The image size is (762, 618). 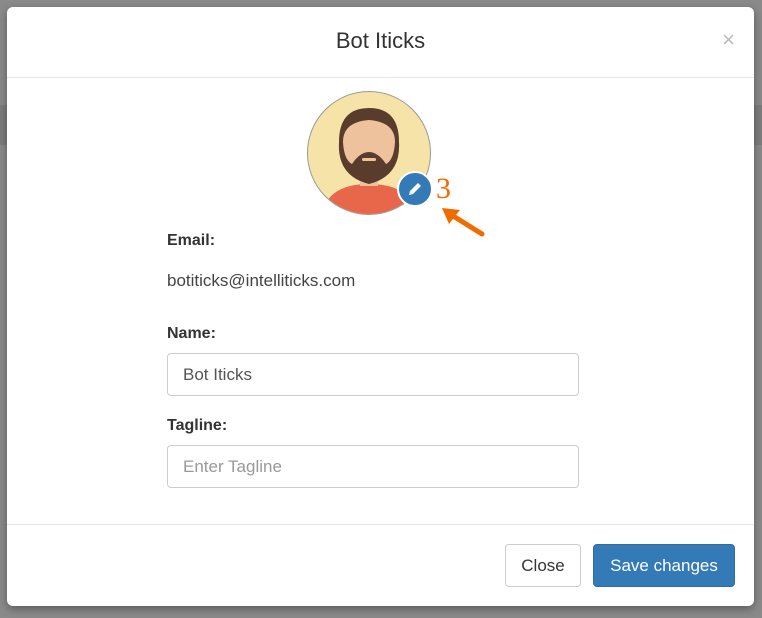 What do you see at coordinates (373, 466) in the screenshot?
I see `tagline-input` at bounding box center [373, 466].